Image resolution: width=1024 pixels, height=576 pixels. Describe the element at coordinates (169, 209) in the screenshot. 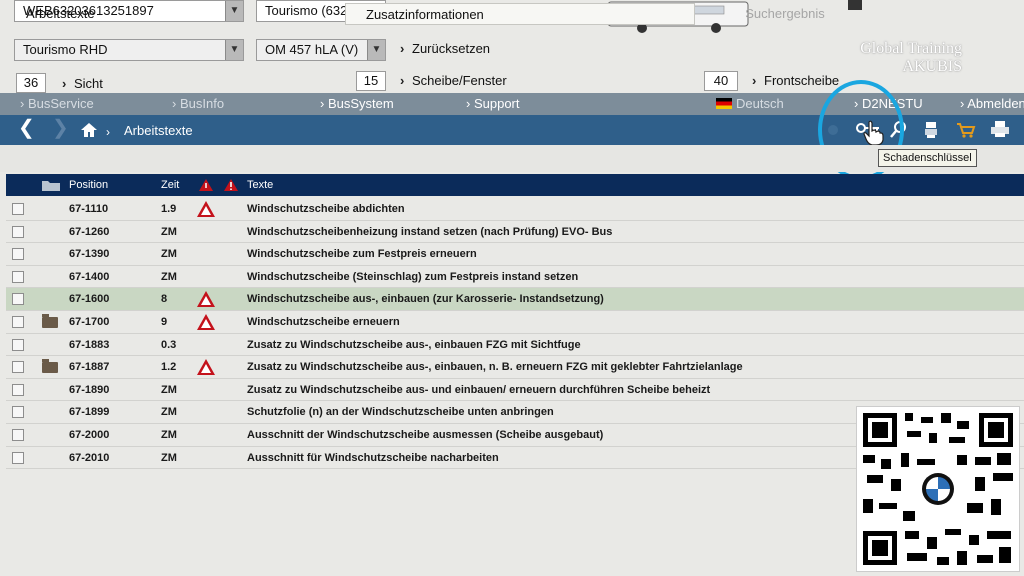

I see `cell-zeit: 1.9` at that location.